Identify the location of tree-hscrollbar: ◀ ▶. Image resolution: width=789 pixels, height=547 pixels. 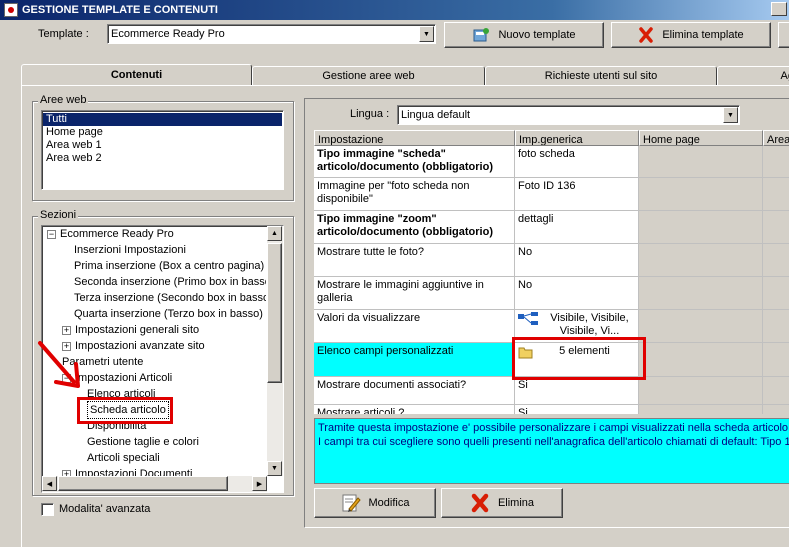
(154, 484).